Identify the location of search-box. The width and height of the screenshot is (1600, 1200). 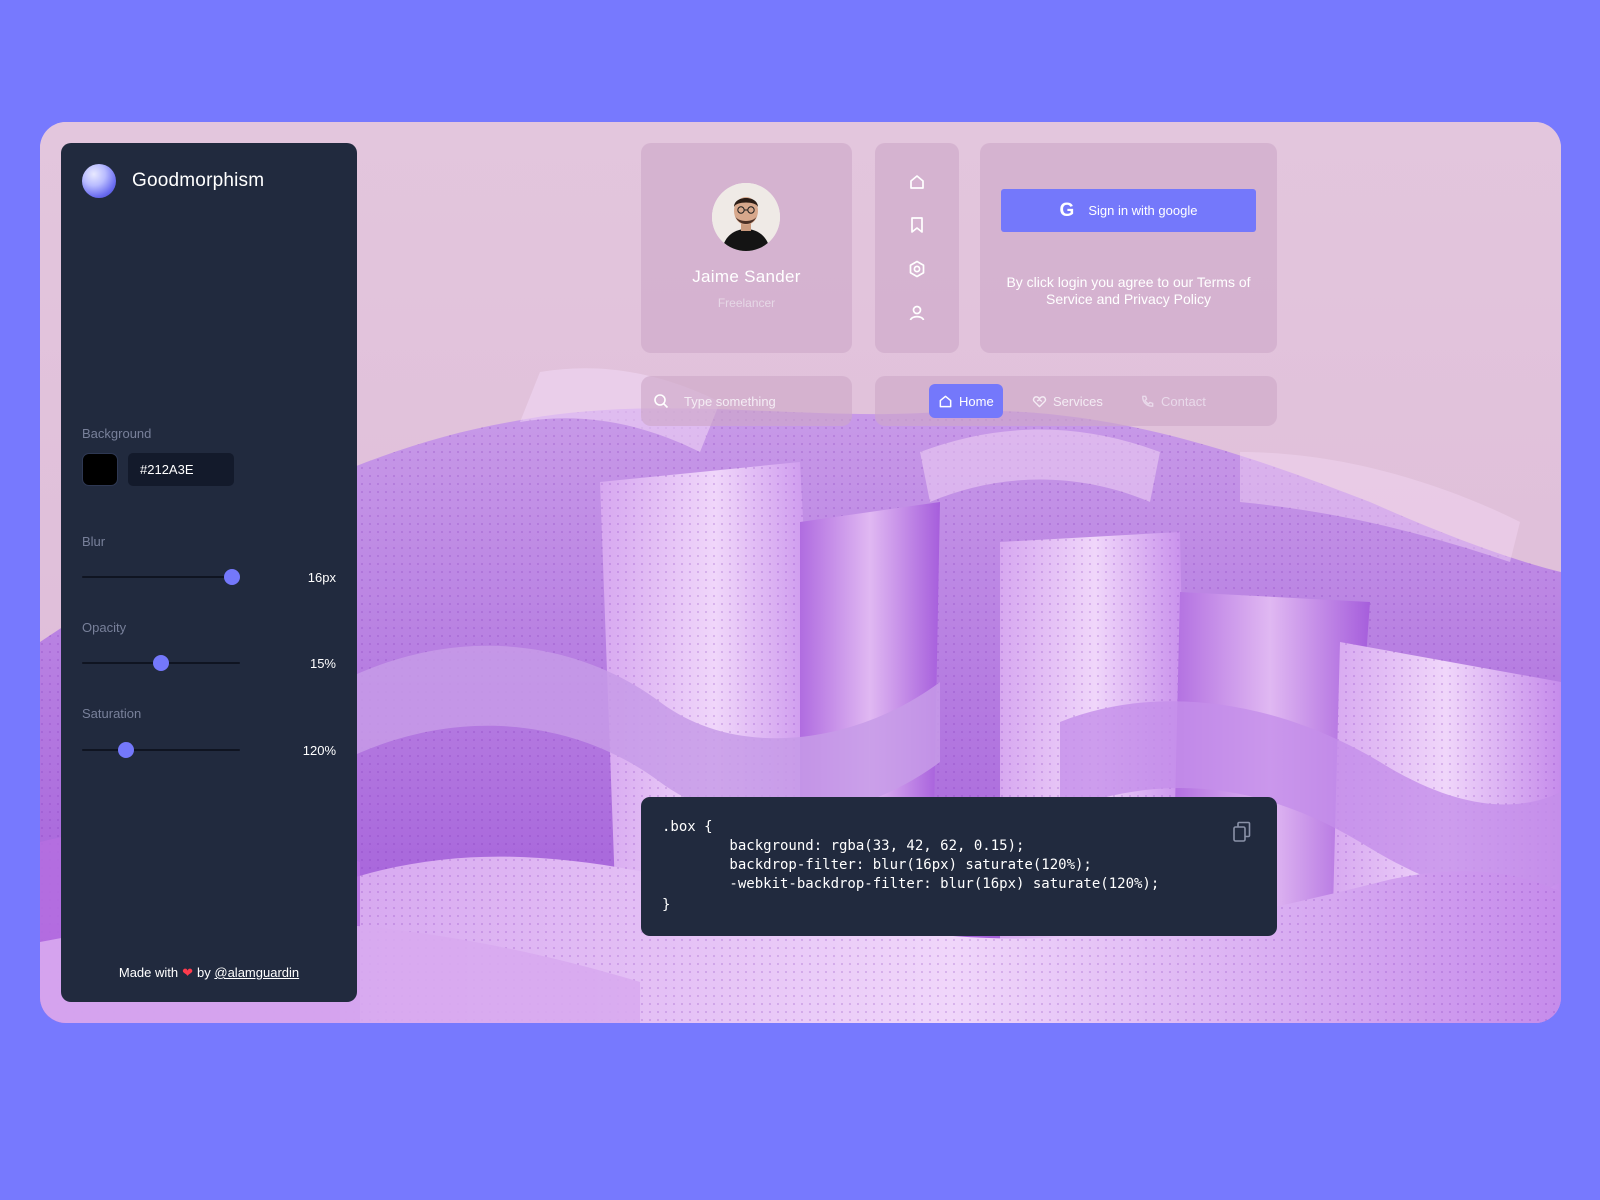
(746, 401).